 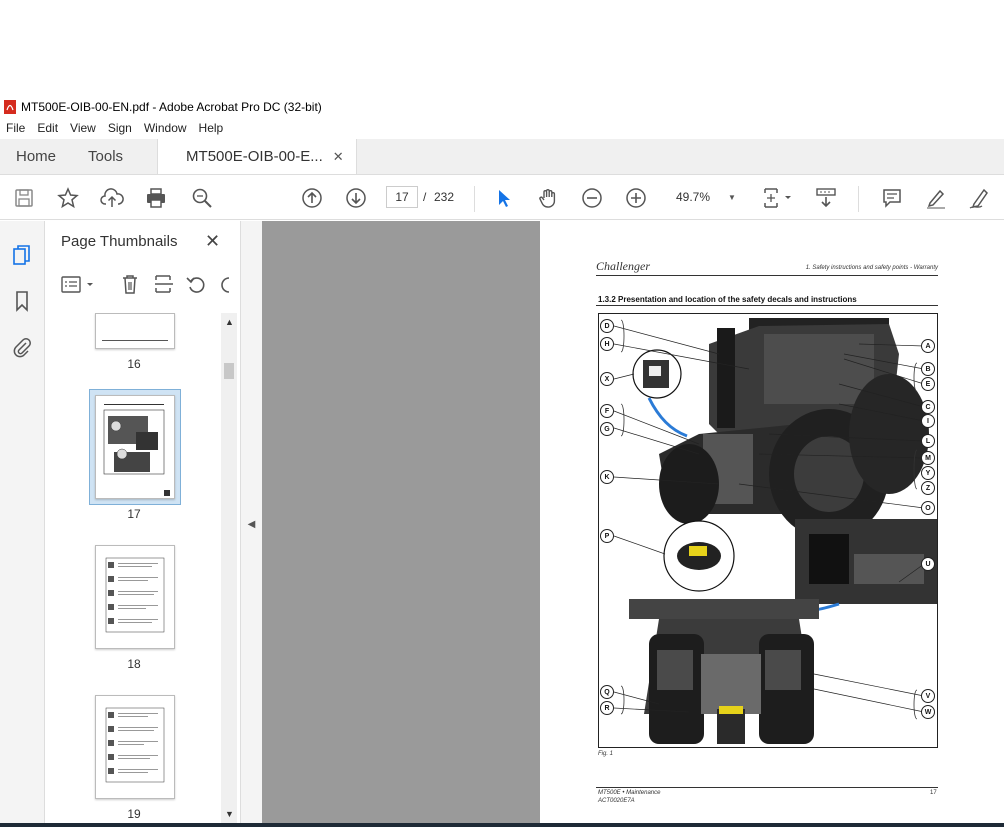 I want to click on menu-help: Help, so click(x=211, y=128).